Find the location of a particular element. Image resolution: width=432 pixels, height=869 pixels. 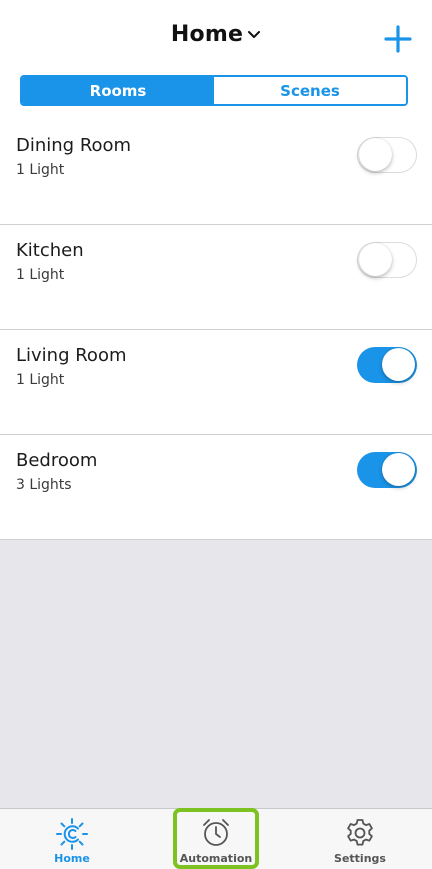

room-row: Bedroom 3 Lights is located at coordinates (216, 487).